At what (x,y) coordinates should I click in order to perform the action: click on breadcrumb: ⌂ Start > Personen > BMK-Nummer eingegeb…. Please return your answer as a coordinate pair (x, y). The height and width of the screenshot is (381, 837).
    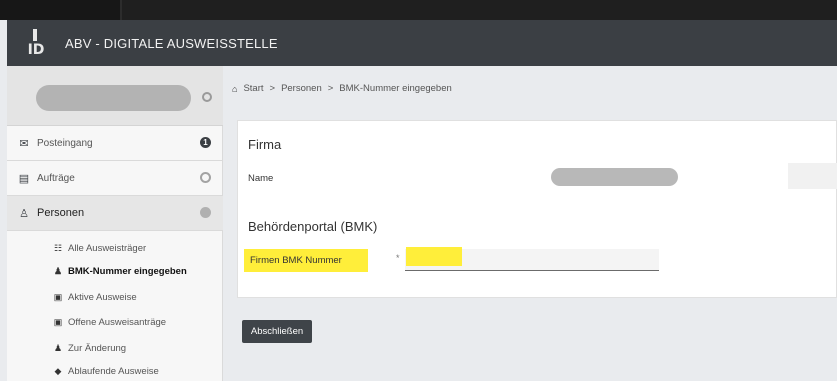
    Looking at the image, I should click on (342, 88).